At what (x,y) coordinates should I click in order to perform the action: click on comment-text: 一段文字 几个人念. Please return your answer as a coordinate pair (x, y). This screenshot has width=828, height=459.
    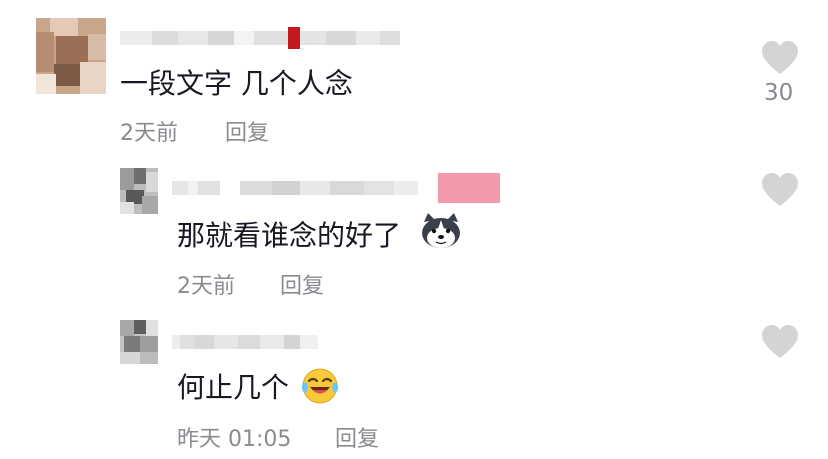
    Looking at the image, I should click on (236, 83).